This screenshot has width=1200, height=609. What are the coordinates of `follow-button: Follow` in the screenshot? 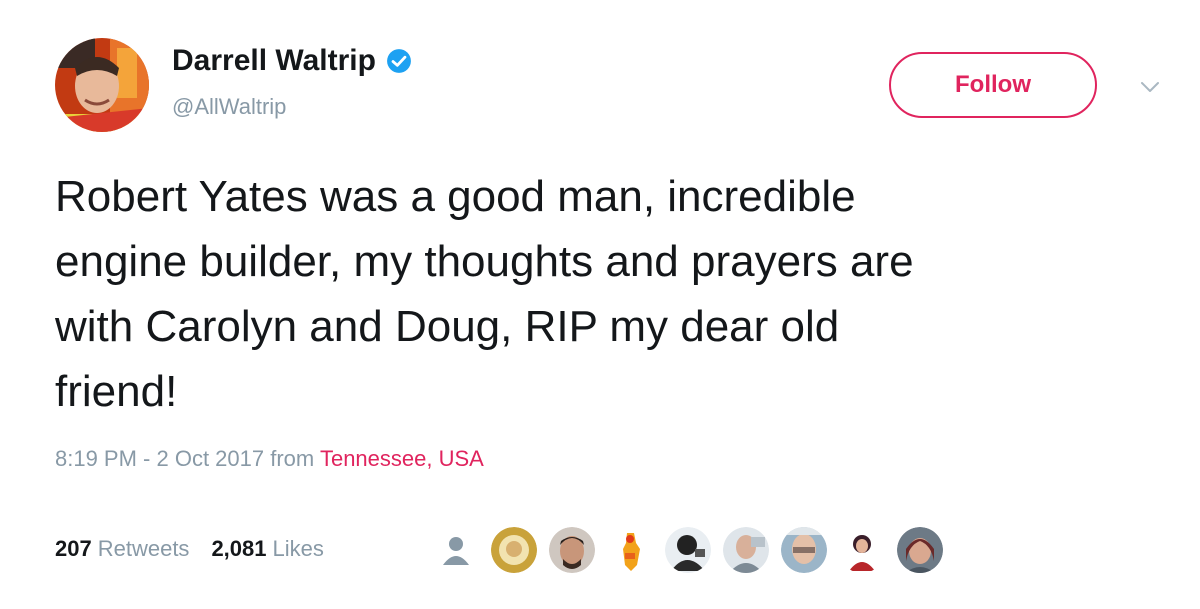 It's located at (993, 85).